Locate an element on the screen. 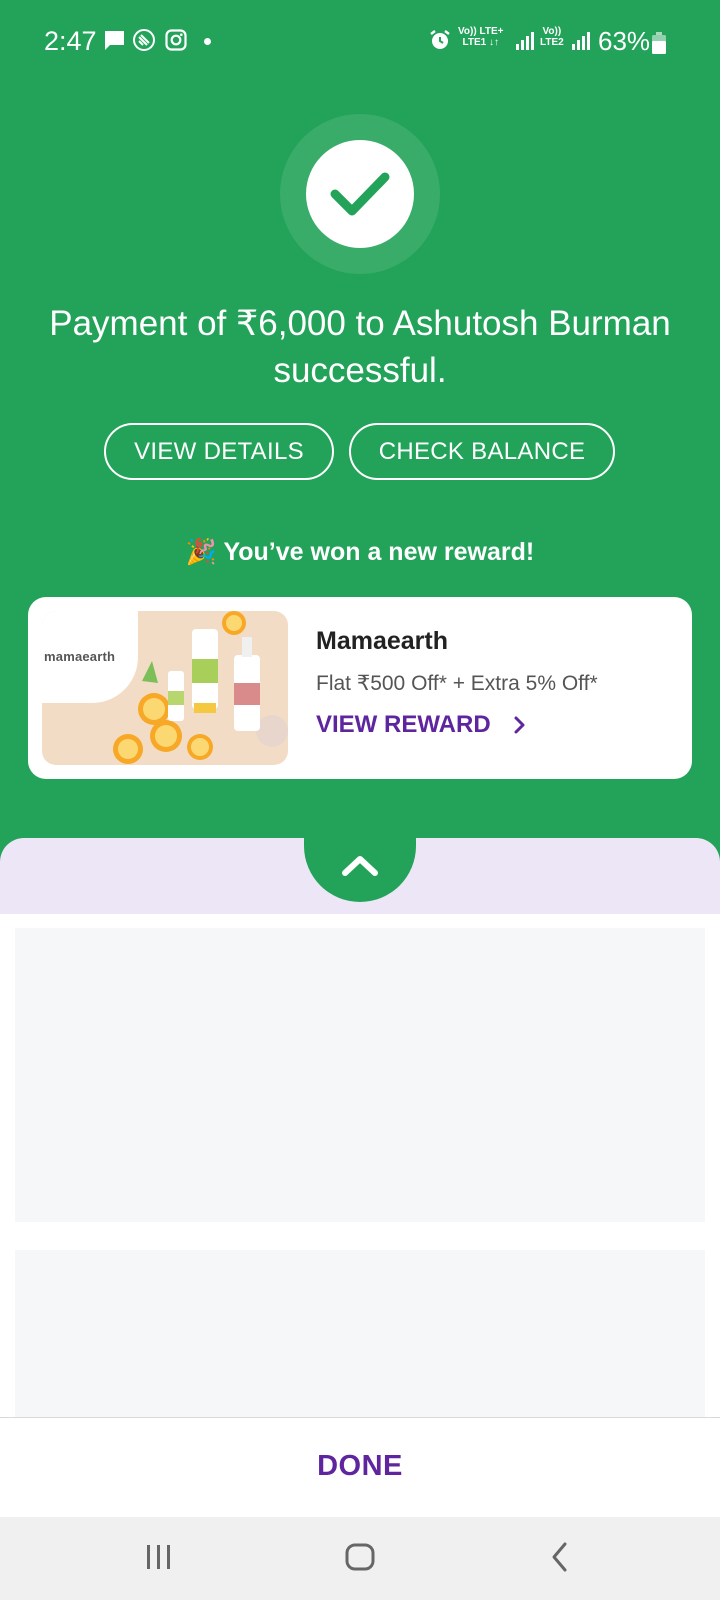 This screenshot has width=720, height=1600. stacked-app-icon is located at coordinates (144, 40).